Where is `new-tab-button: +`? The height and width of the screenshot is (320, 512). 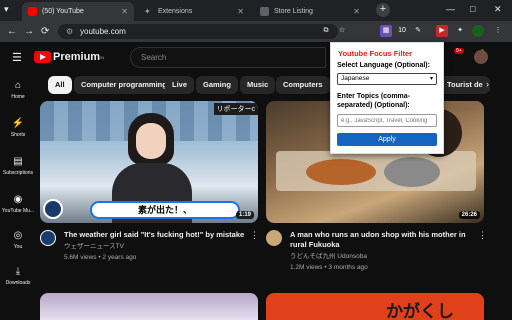
new-tab-button: + is located at coordinates (383, 10).